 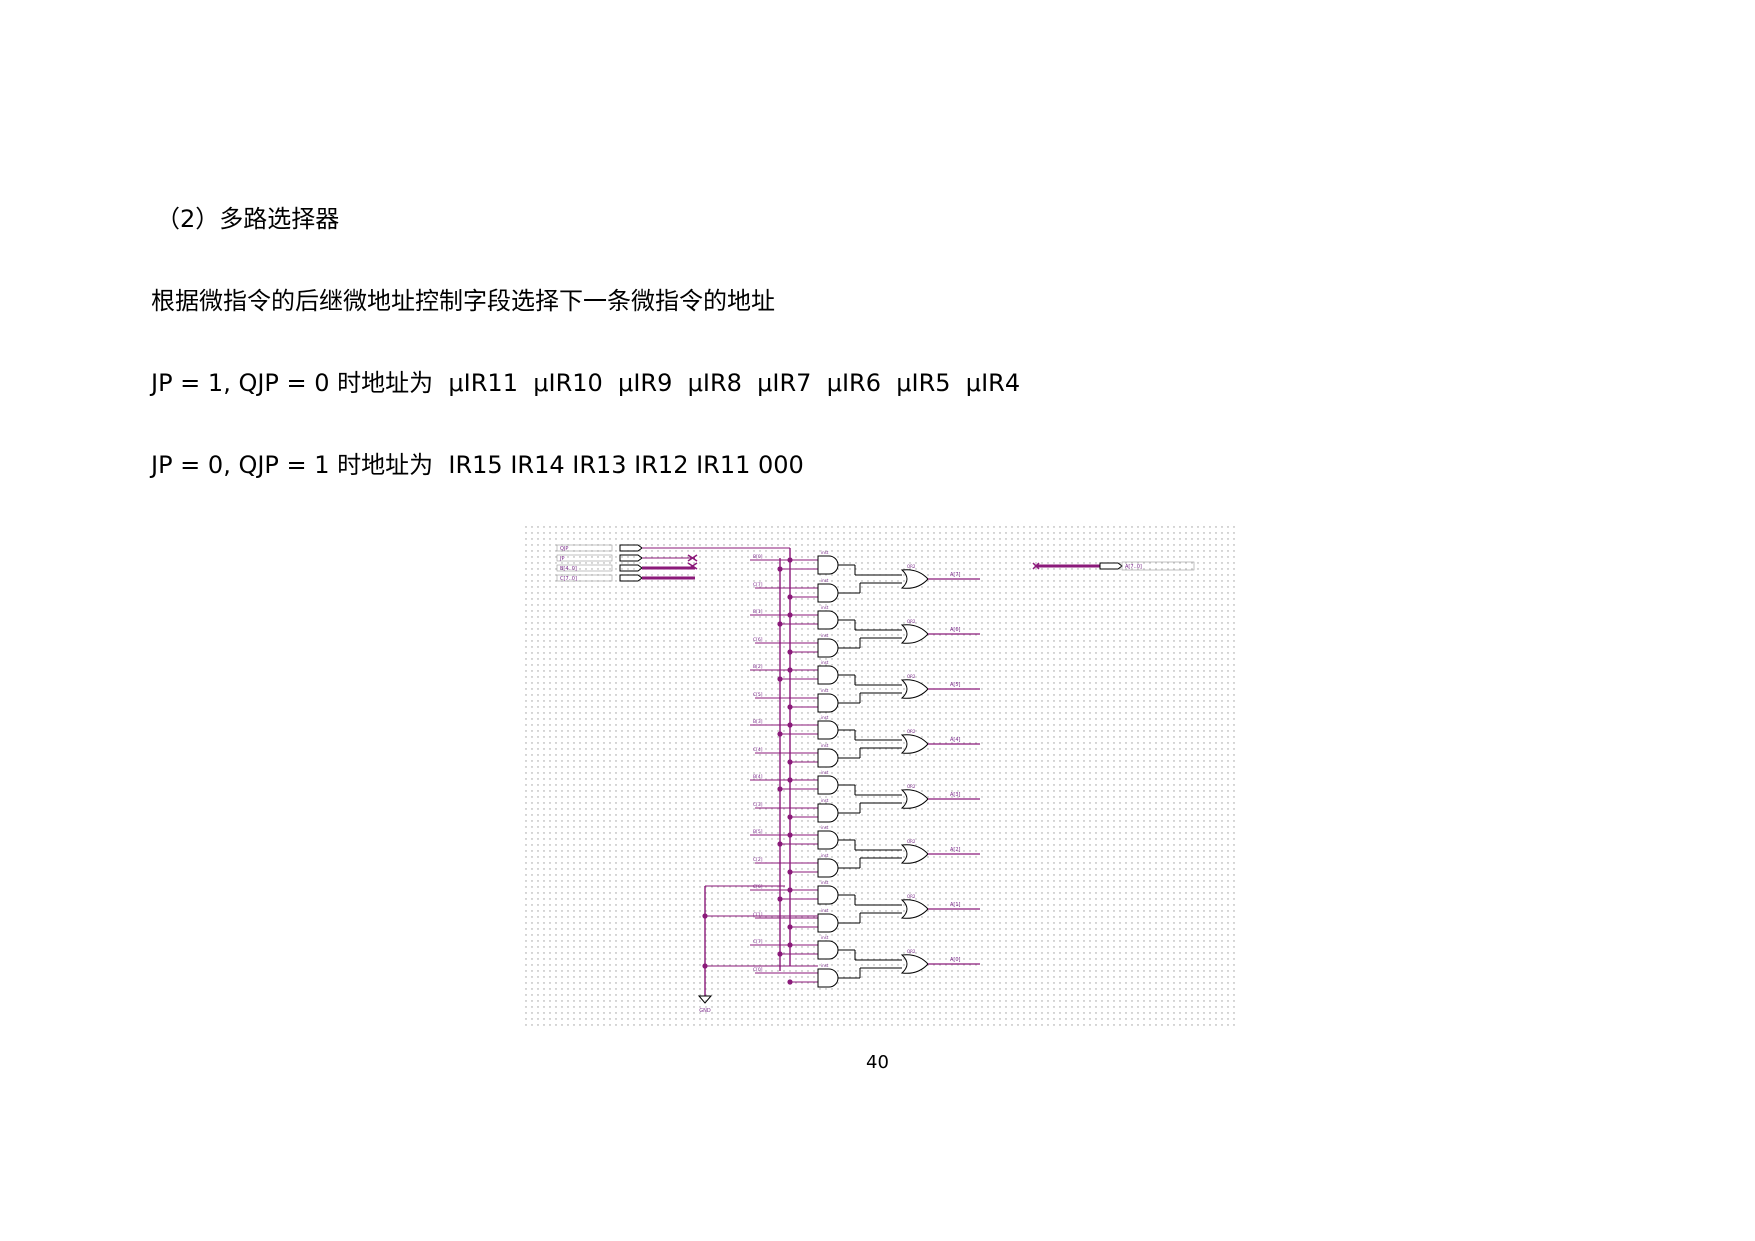 I want to click on input-tag-label: B[5], so click(x=758, y=832).